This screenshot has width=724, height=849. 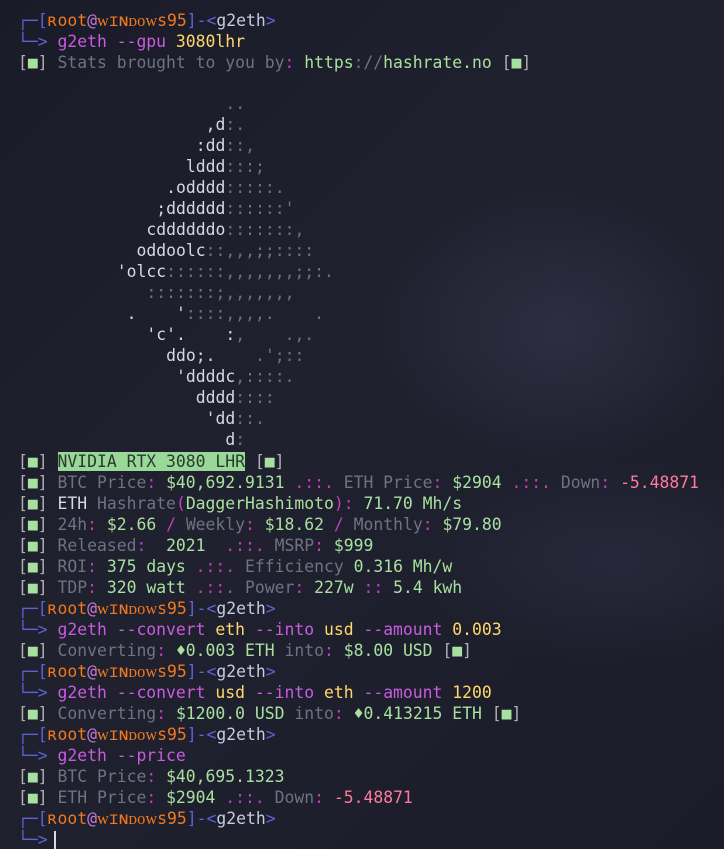 I want to click on kwh-value: 5.4 kwh, so click(x=428, y=587).